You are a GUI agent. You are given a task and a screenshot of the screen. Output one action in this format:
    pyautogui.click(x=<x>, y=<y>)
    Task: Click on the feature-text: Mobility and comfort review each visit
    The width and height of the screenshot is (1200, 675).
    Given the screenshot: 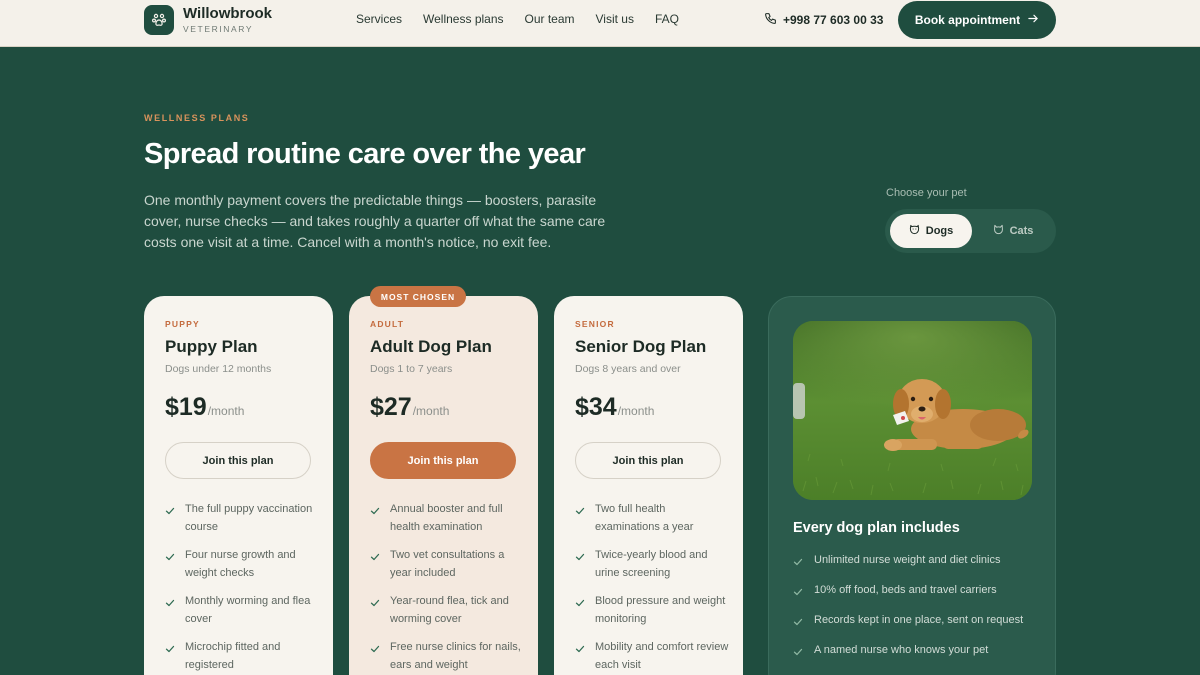 What is the action you would take?
    pyautogui.click(x=662, y=656)
    